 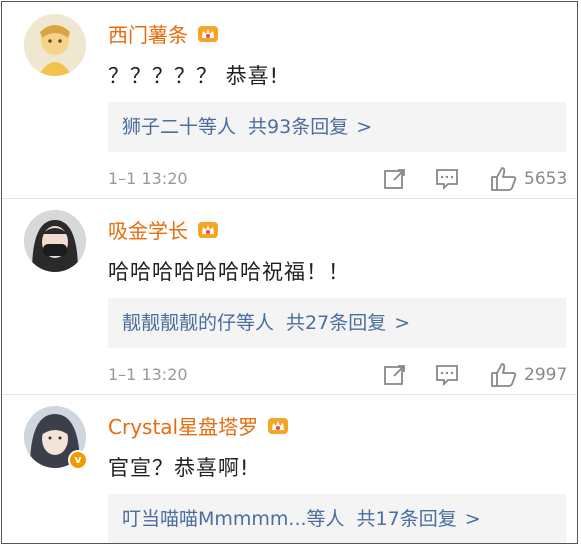 What do you see at coordinates (179, 127) in the screenshot?
I see `reply-users: 狮子二十等人` at bounding box center [179, 127].